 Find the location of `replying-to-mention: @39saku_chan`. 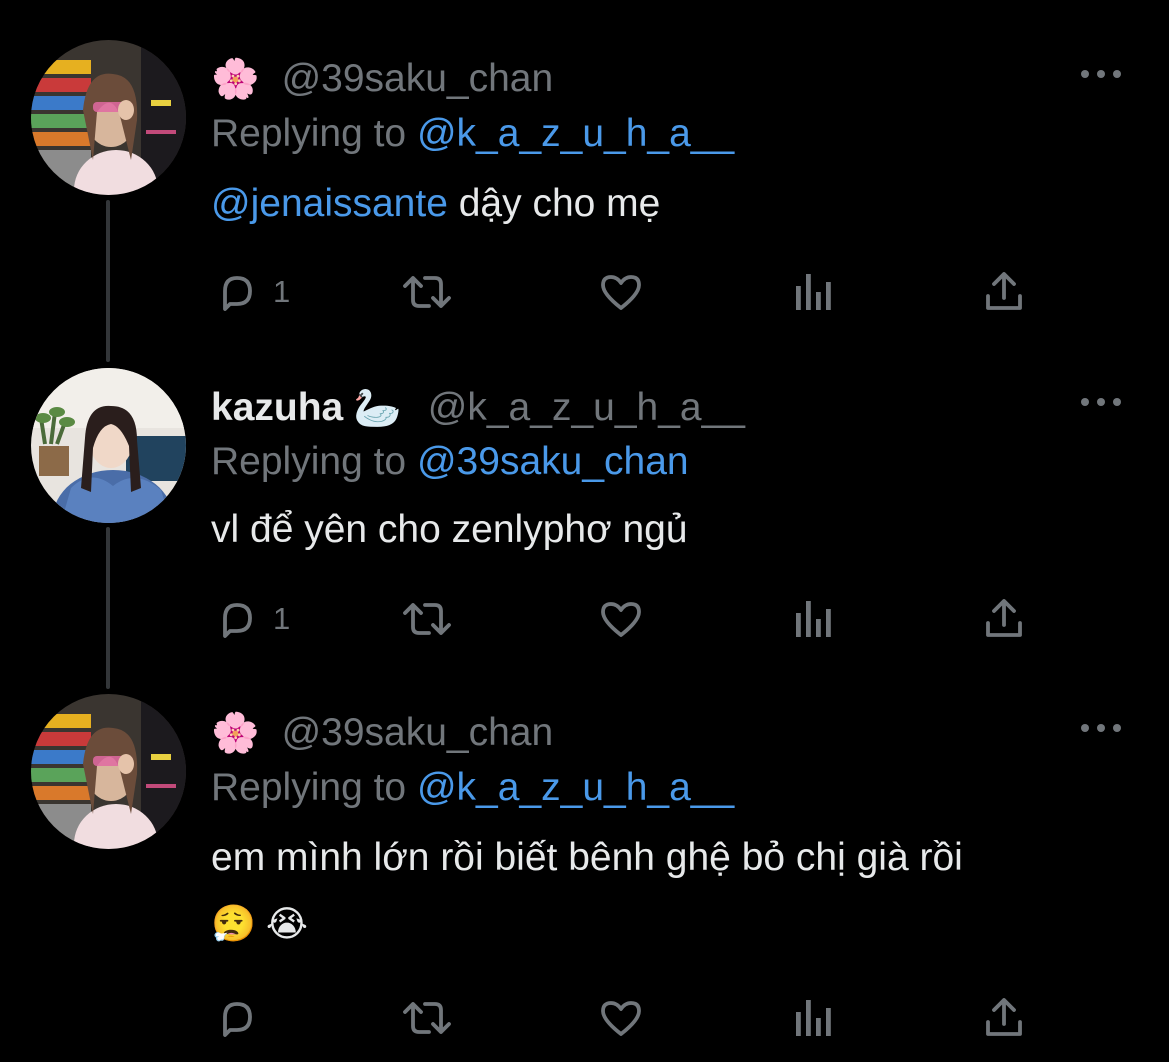

replying-to-mention: @39saku_chan is located at coordinates (553, 461).